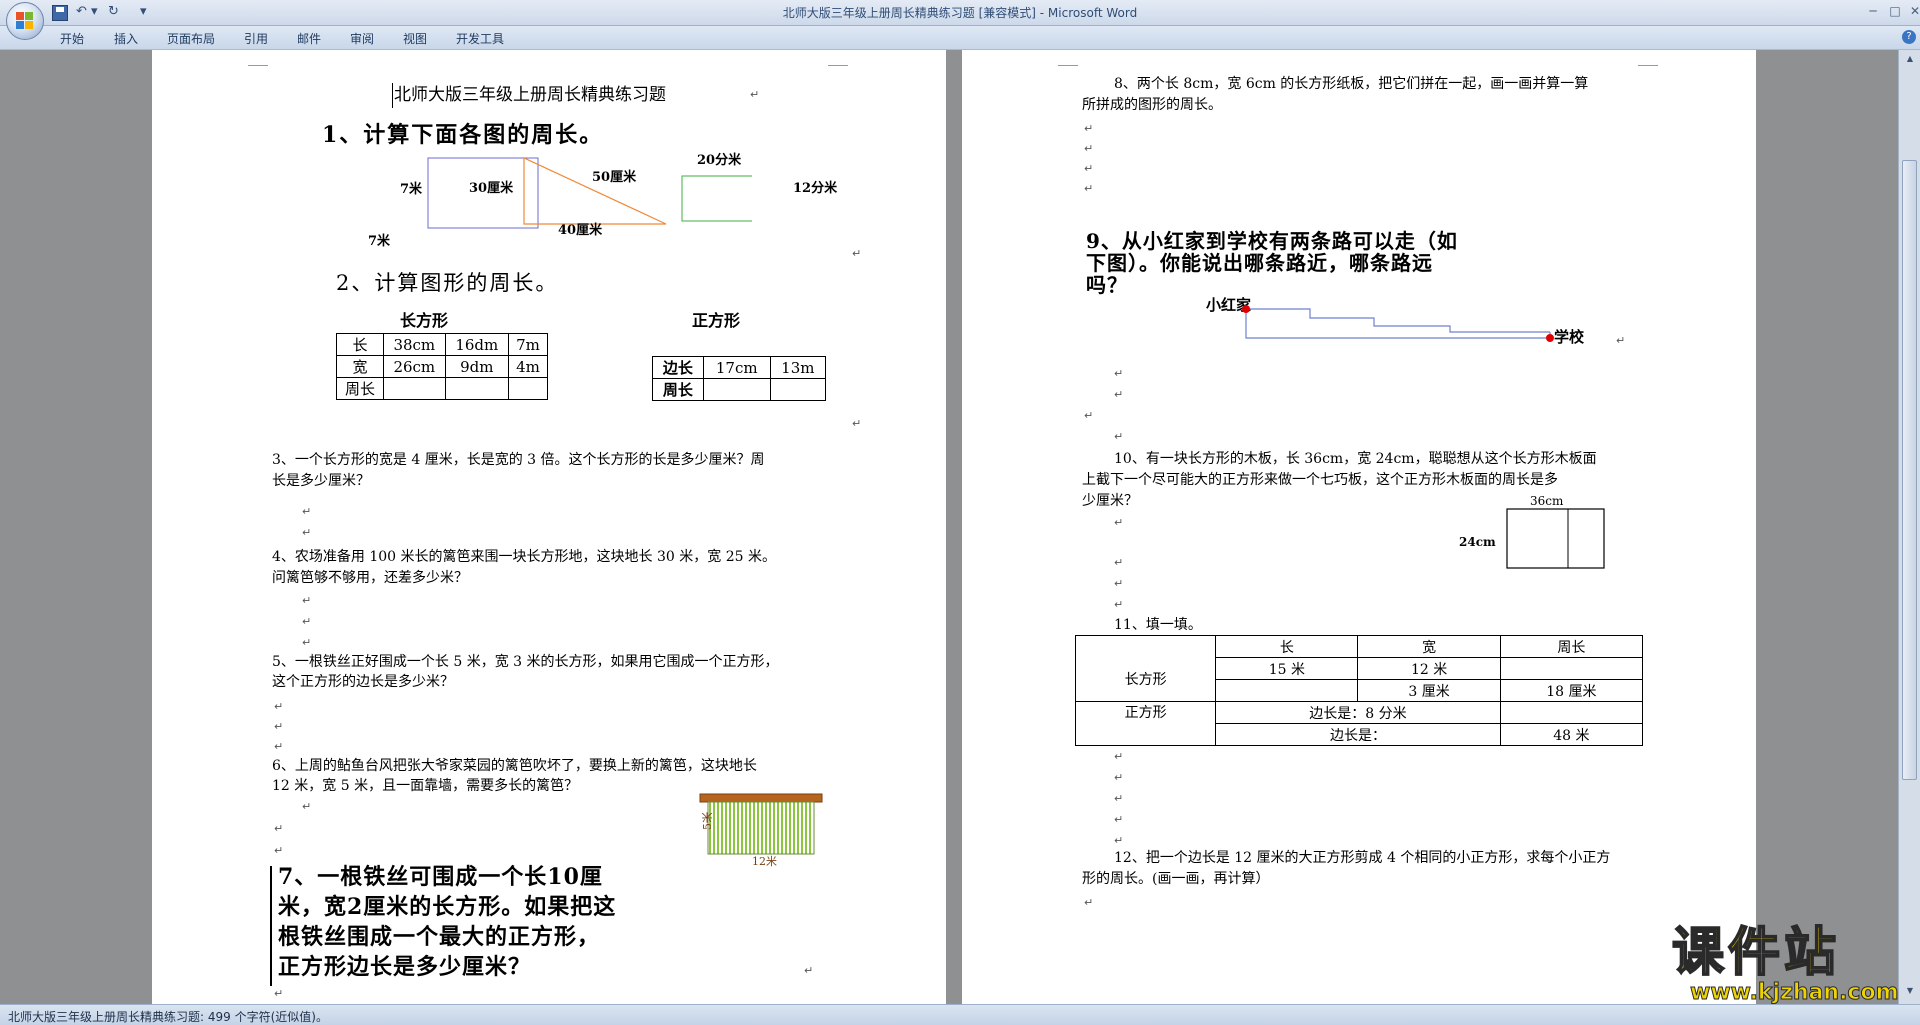 This screenshot has width=1920, height=1025. I want to click on table-cell: 18 厘米, so click(1571, 690).